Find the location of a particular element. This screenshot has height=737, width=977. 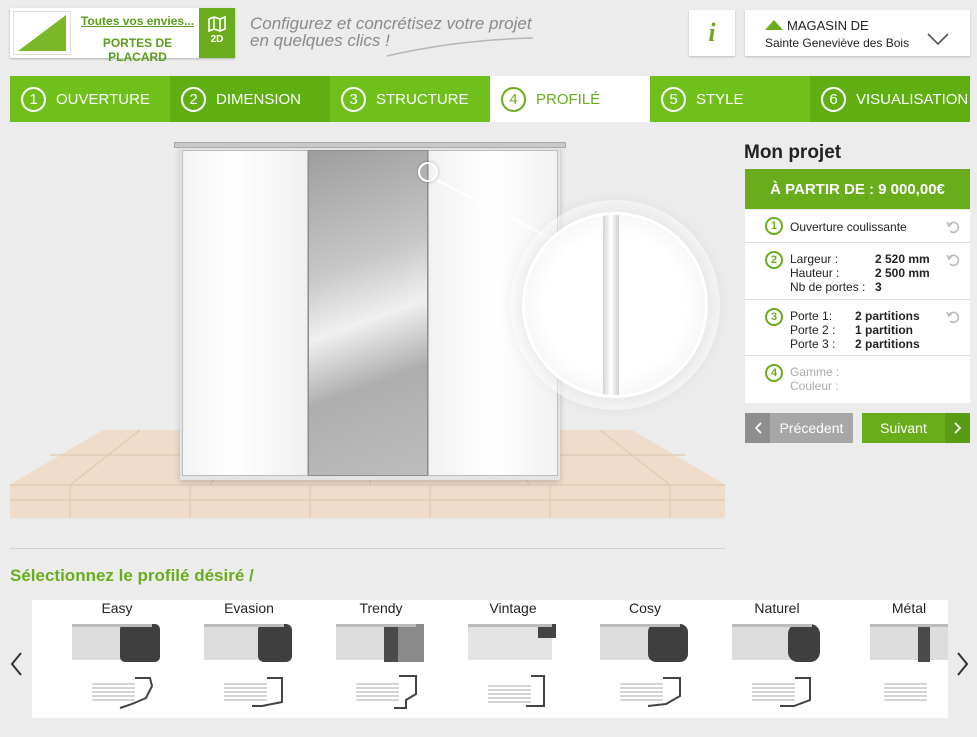

hauteur-value: 2 500 mm is located at coordinates (902, 273).